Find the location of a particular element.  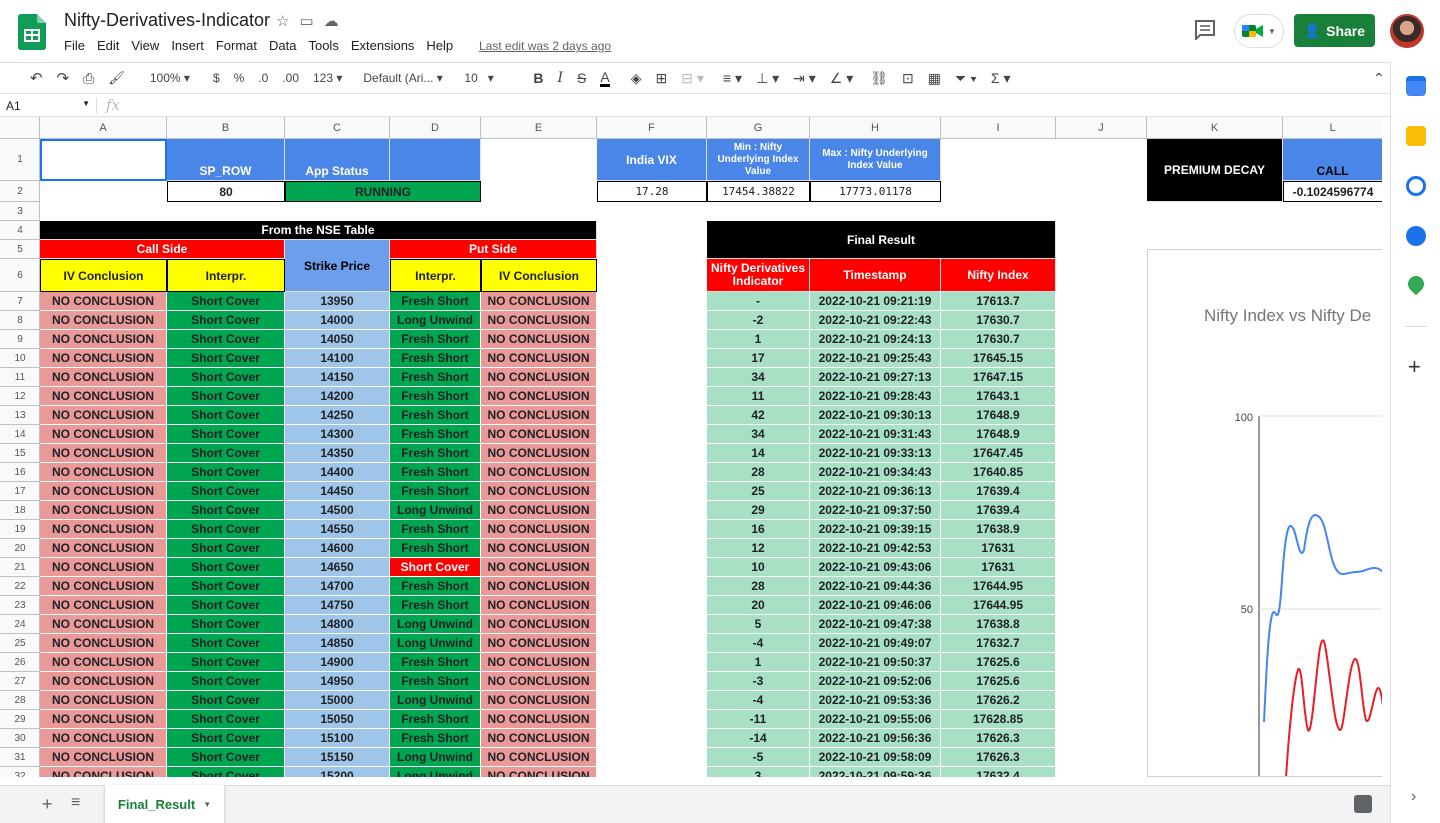

row-header-28: 28 is located at coordinates (20, 700).